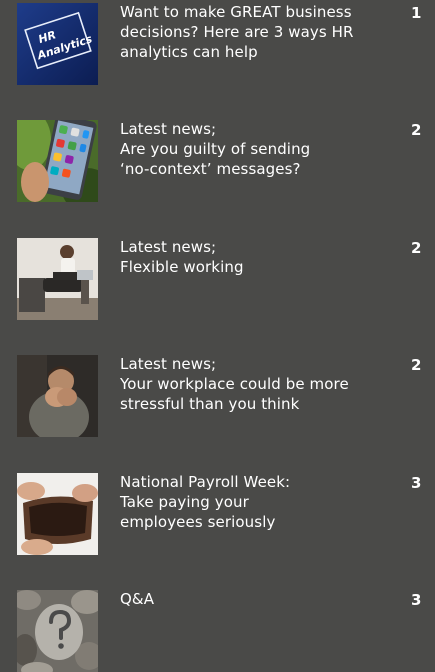  I want to click on toc-item-title: Latest news; Flexible working, so click(250, 257).